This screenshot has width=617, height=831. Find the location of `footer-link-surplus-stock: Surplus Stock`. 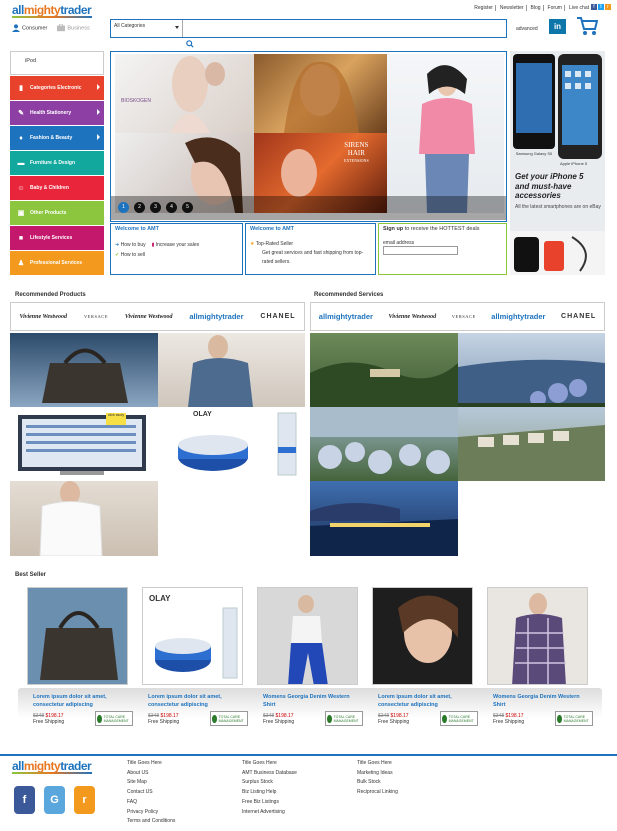

footer-link-surplus-stock: Surplus Stock is located at coordinates (269, 783).